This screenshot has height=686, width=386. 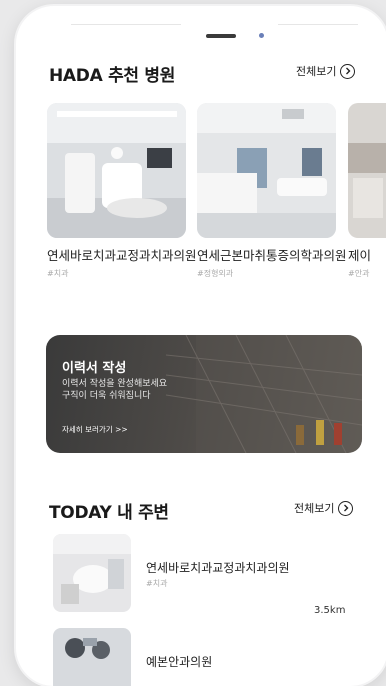 I want to click on banner-description: 이력서 작성을 완성해보세요 구직이 더욱 쉬워집니다, so click(x=137, y=390).